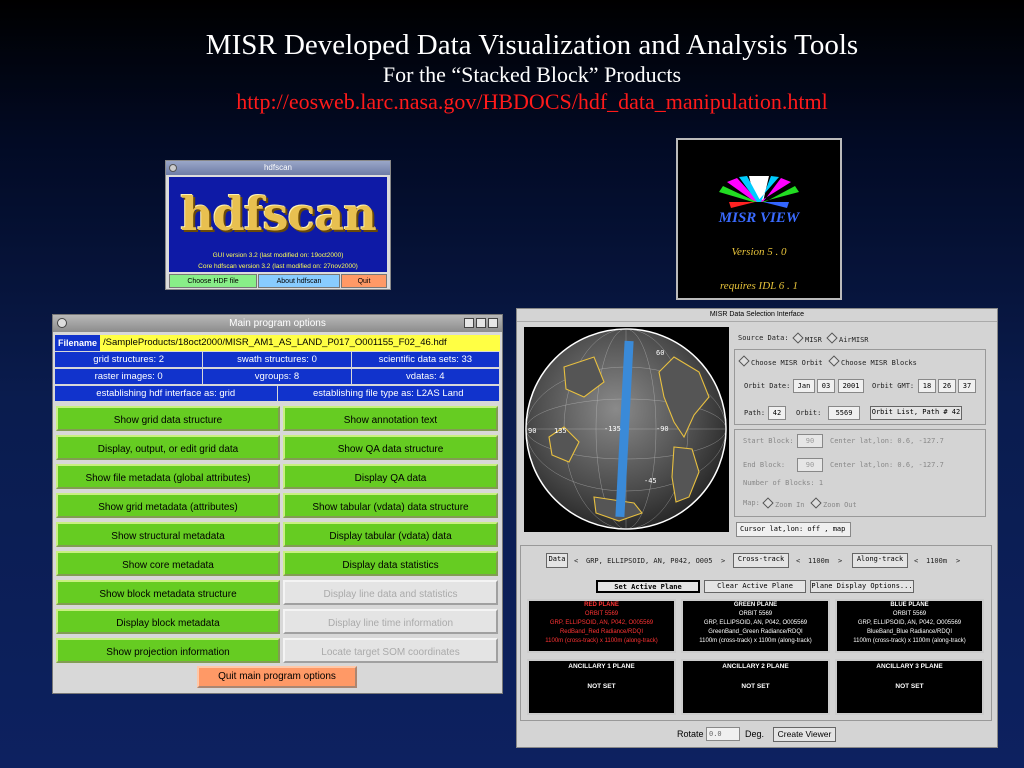 The width and height of the screenshot is (1024, 768). Describe the element at coordinates (168, 418) in the screenshot. I see `show-grid-data-structure-button: Show grid data structure` at that location.